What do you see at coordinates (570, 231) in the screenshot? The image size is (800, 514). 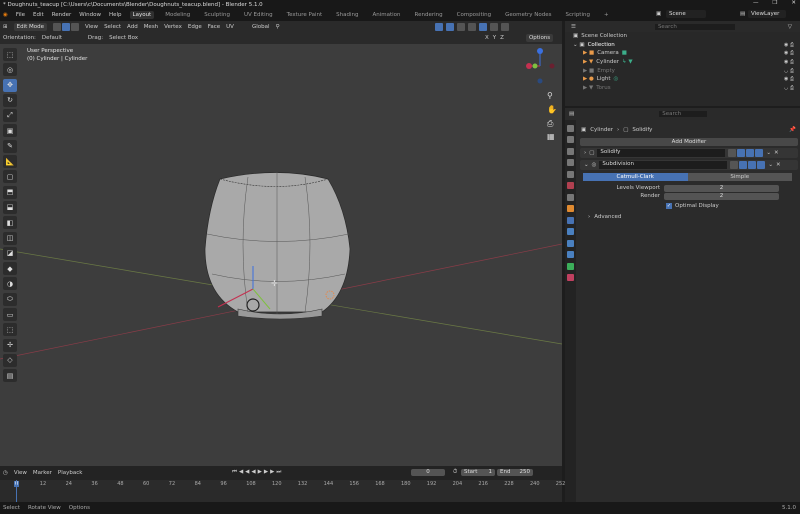 I see `particles-tab-icon` at bounding box center [570, 231].